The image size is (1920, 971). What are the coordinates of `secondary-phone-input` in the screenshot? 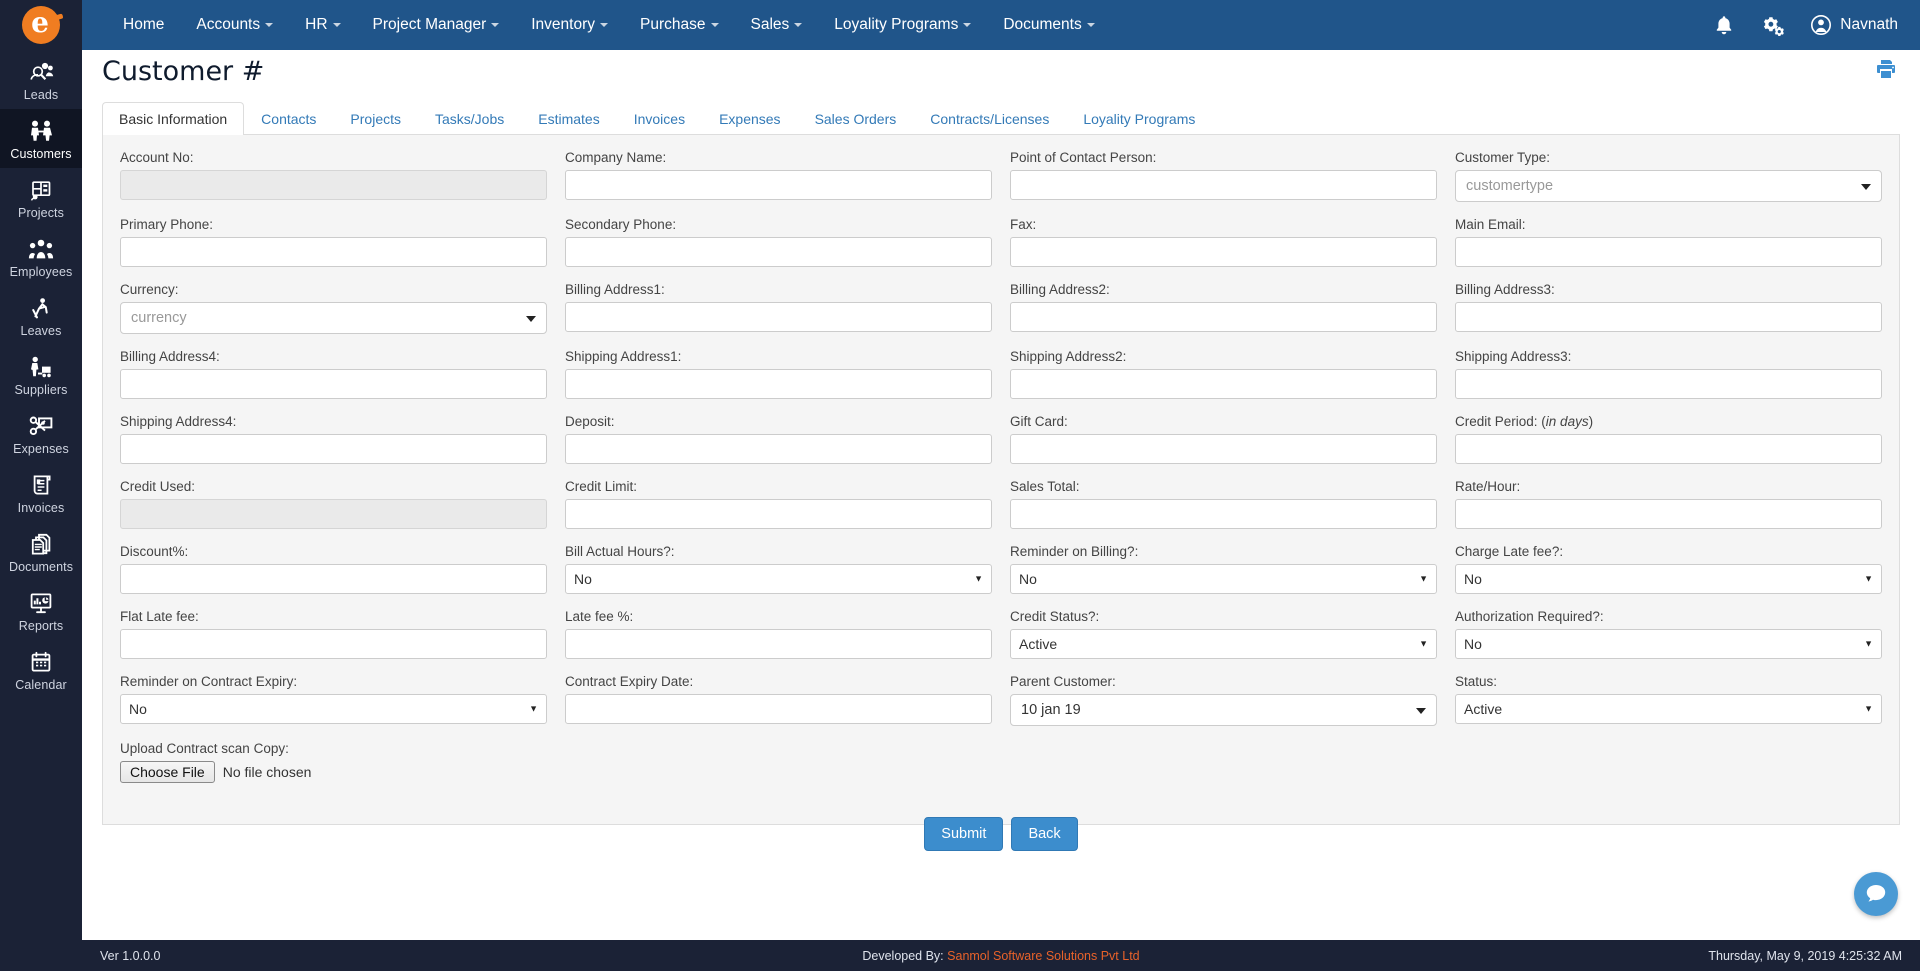 It's located at (778, 252).